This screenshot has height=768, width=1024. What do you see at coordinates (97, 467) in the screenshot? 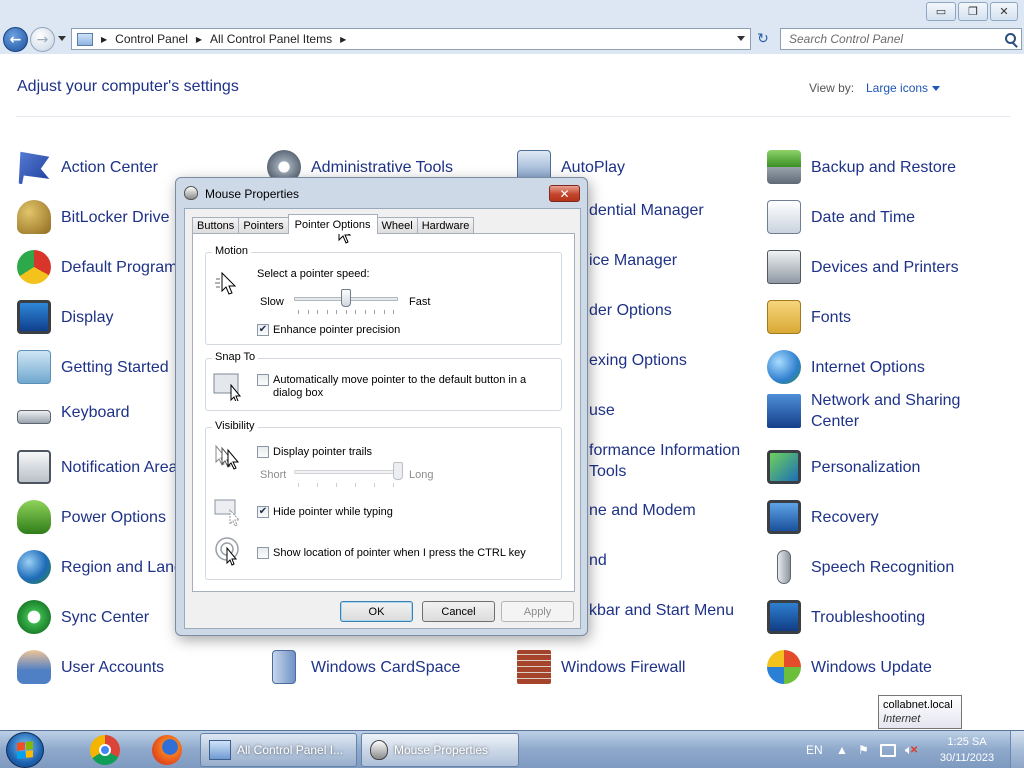
I see `cp-item-notification-area: Notification Area` at bounding box center [97, 467].